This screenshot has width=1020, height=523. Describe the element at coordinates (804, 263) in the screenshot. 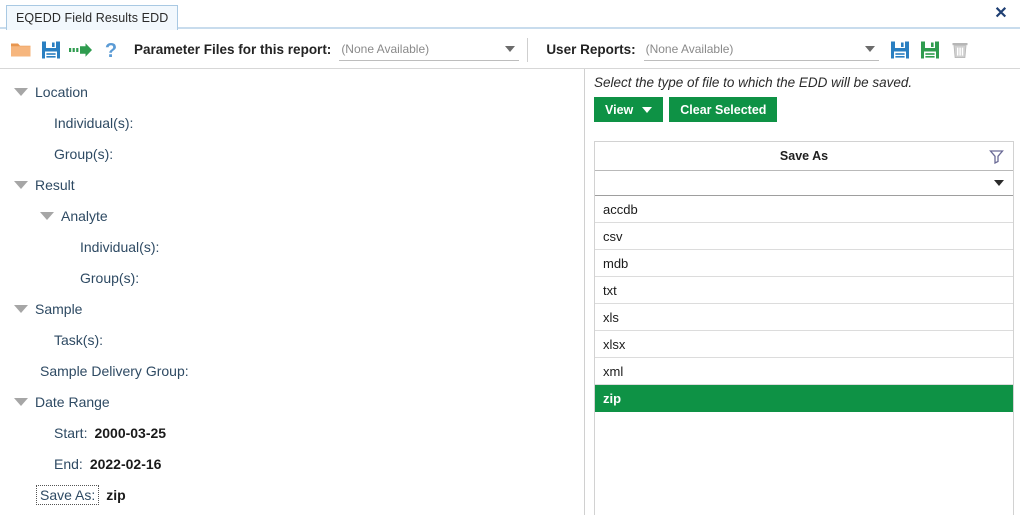

I see `table-row: mdb` at that location.